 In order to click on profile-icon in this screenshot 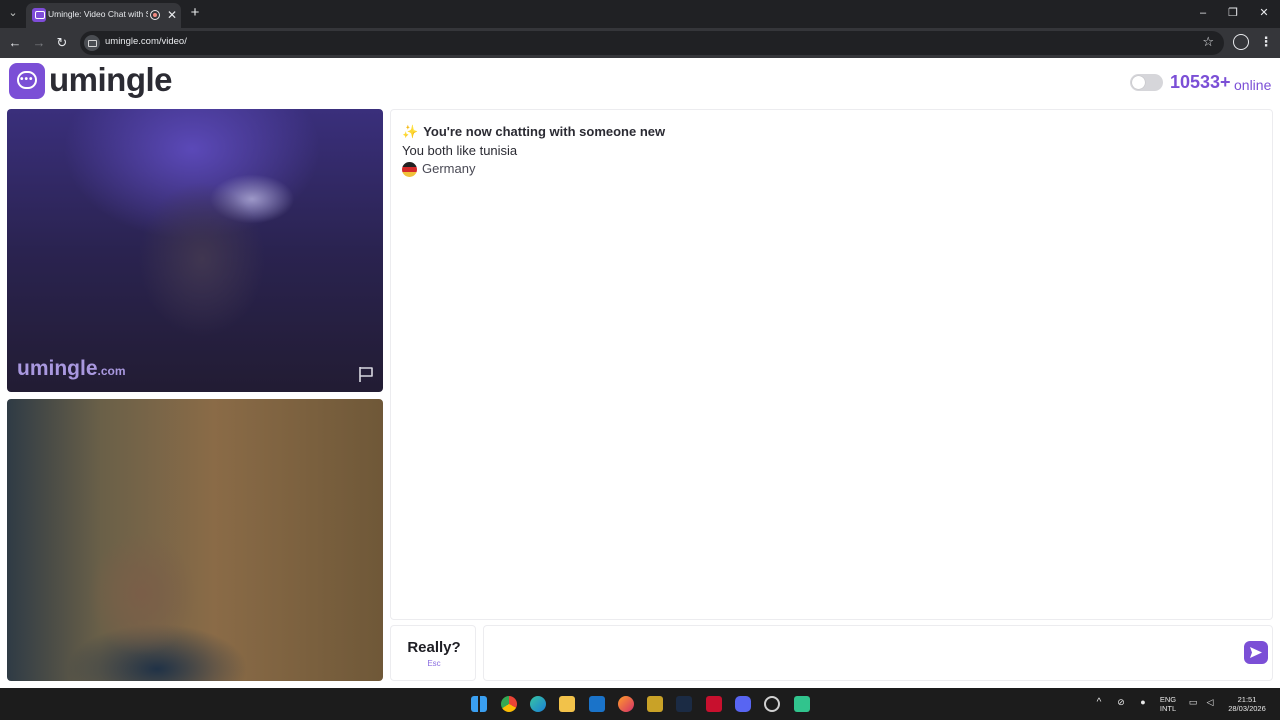, I will do `click(1241, 42)`.